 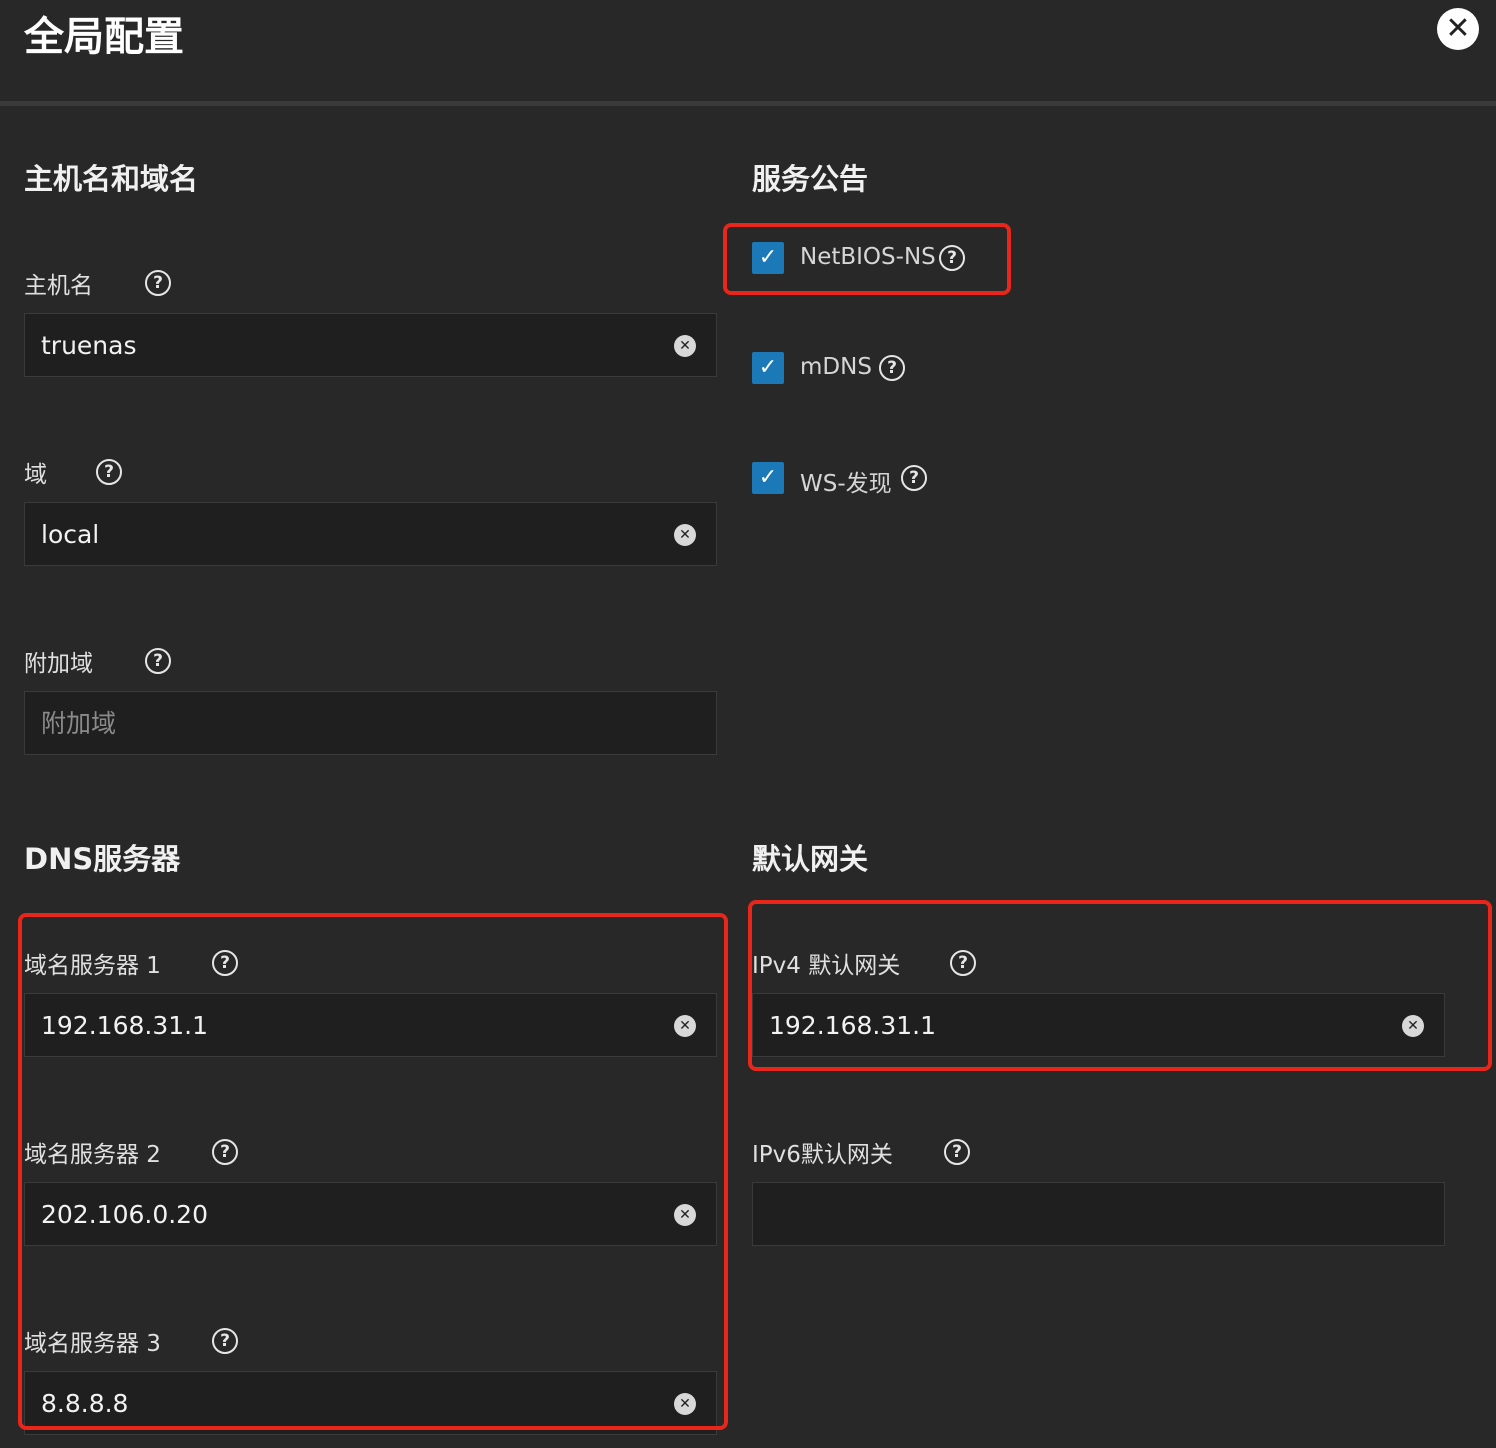 I want to click on header-divider, so click(x=748, y=103).